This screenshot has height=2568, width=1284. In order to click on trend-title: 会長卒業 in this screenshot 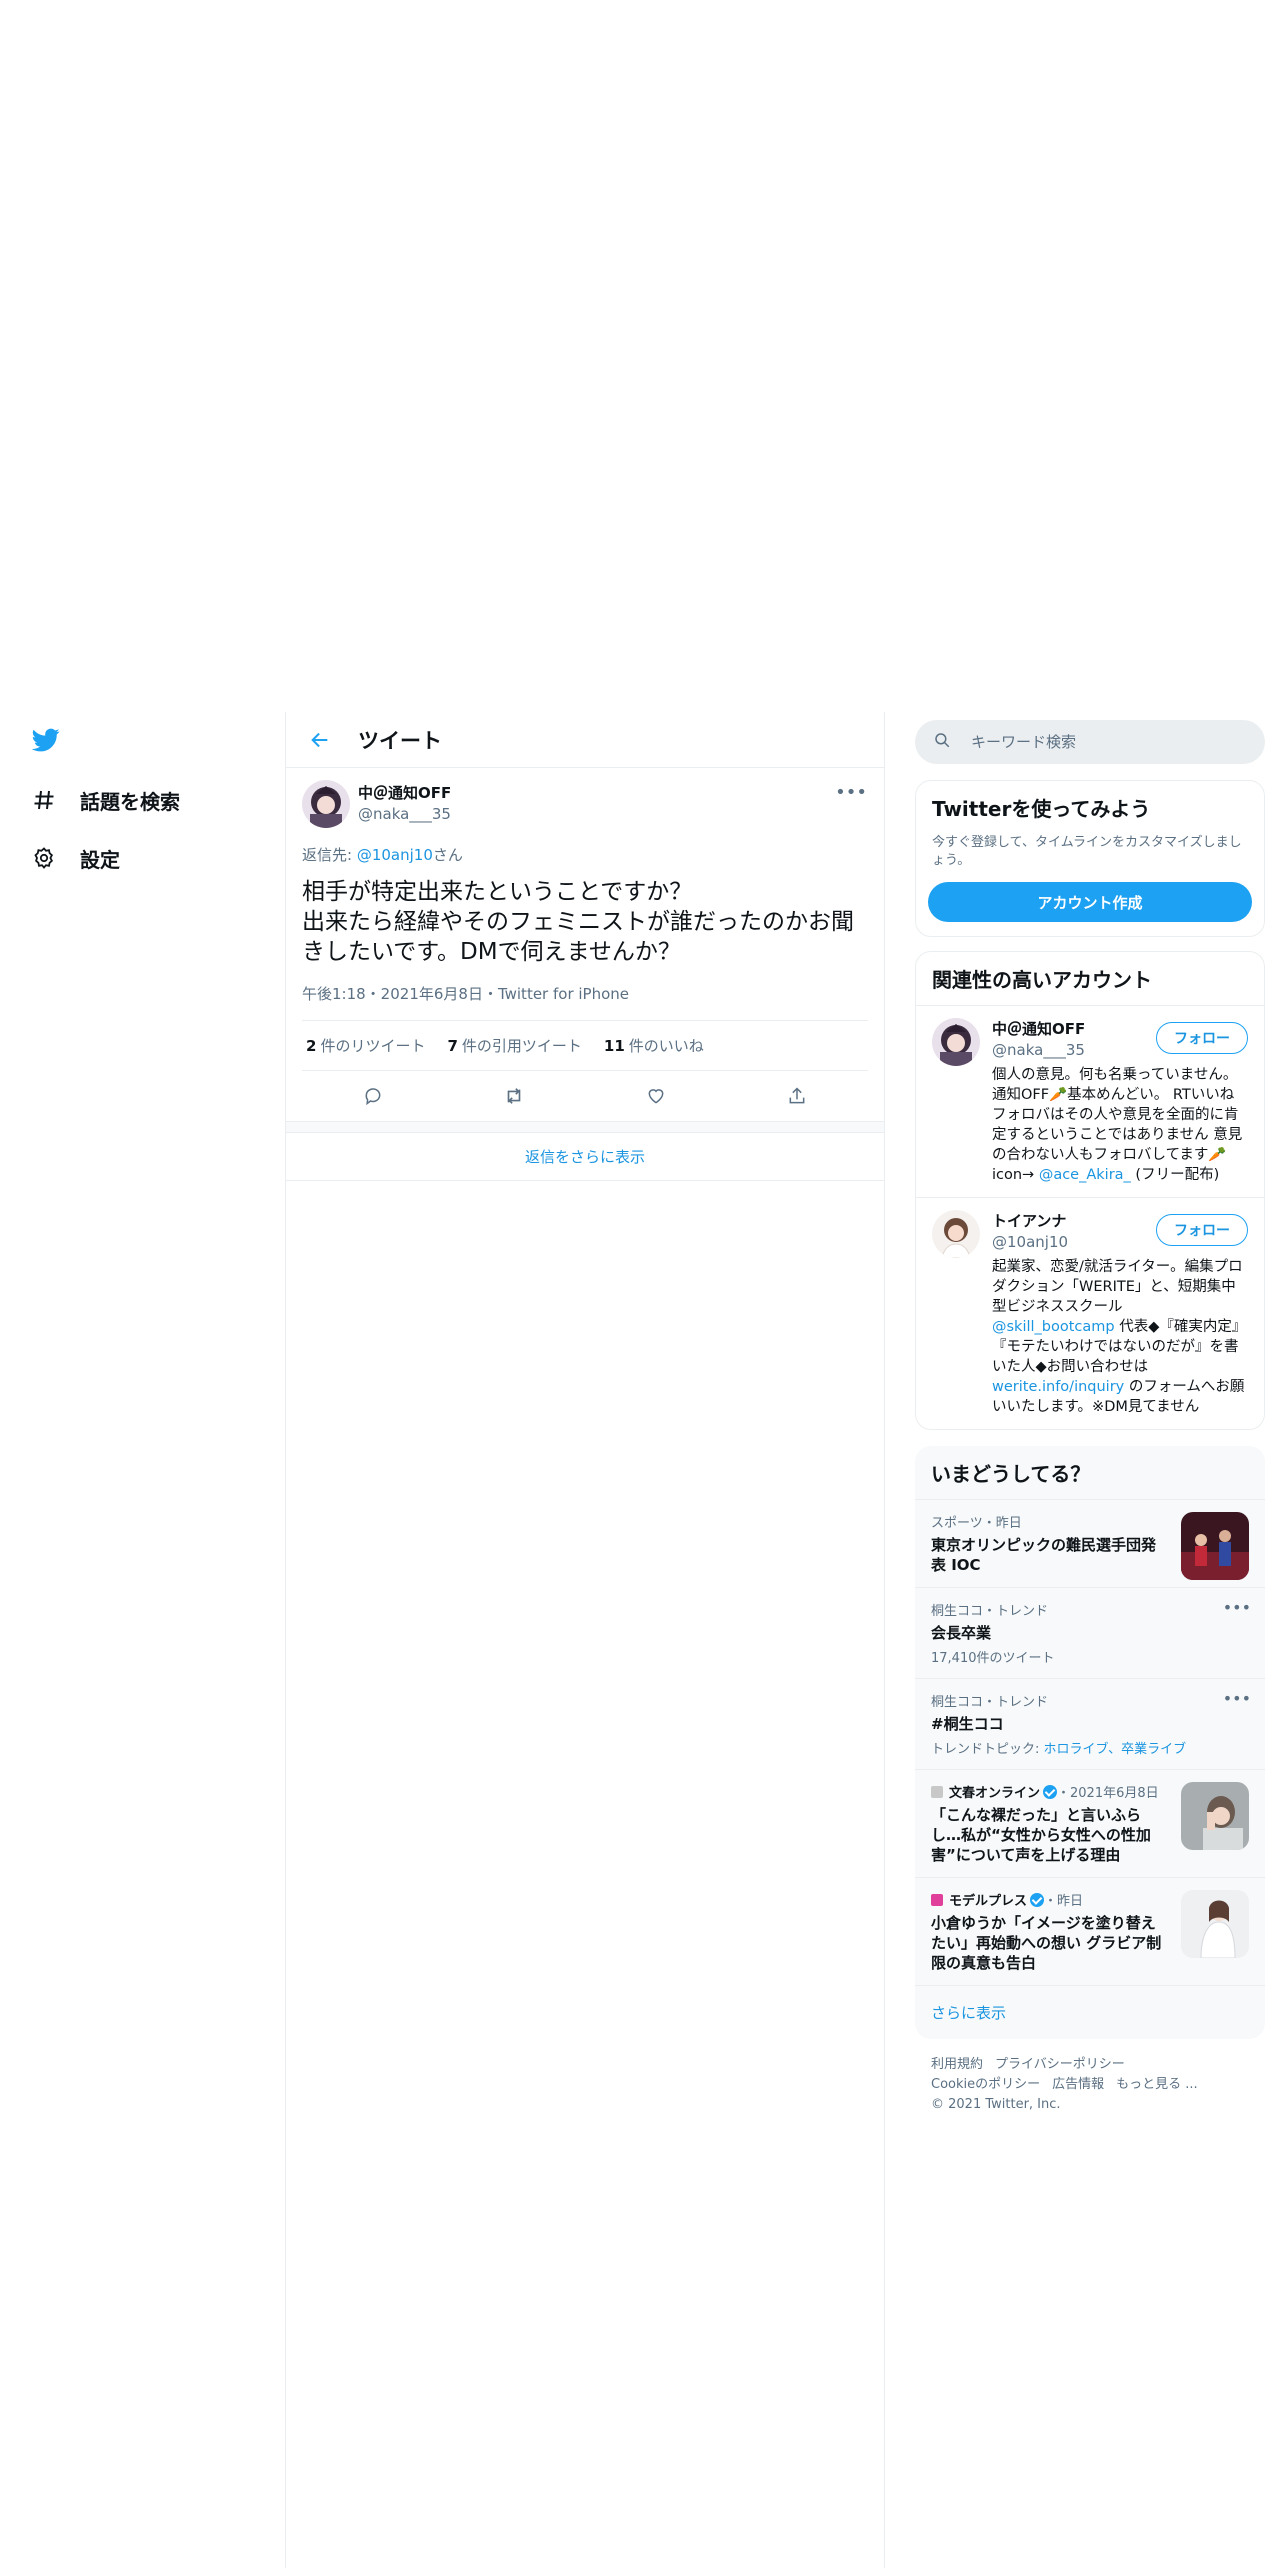, I will do `click(961, 1633)`.